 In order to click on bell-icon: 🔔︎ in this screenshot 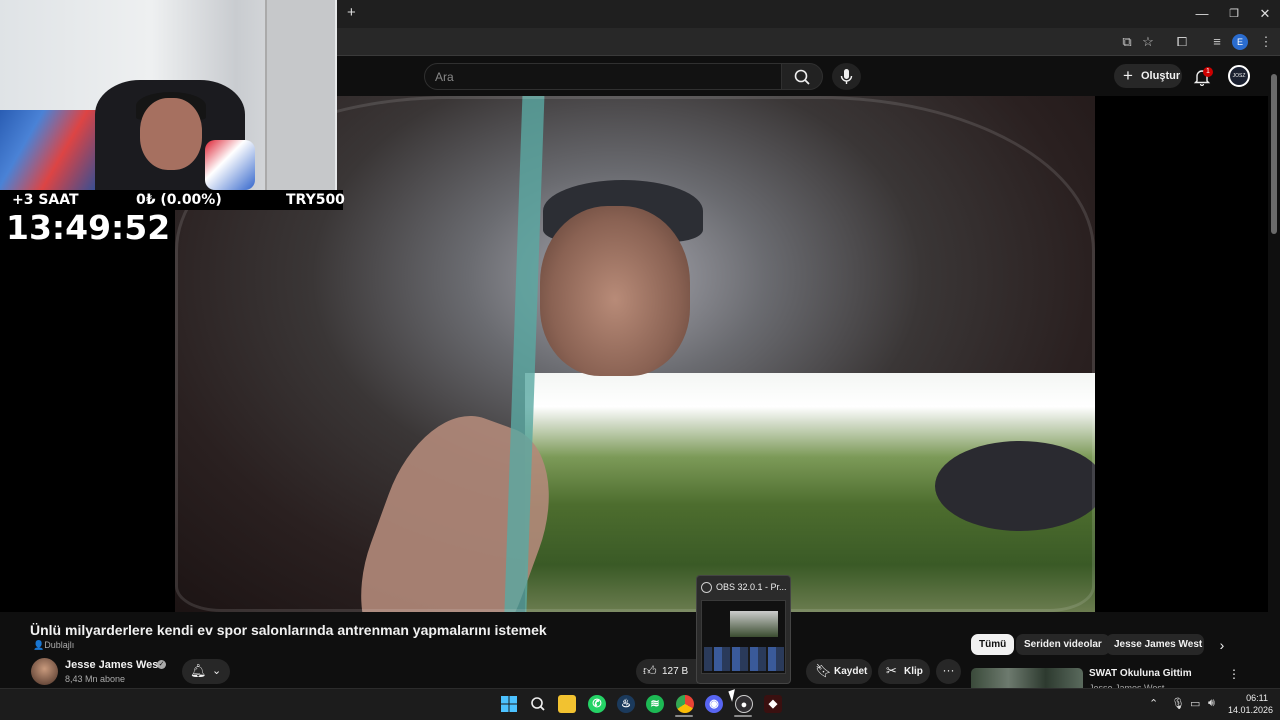, I will do `click(198, 670)`.